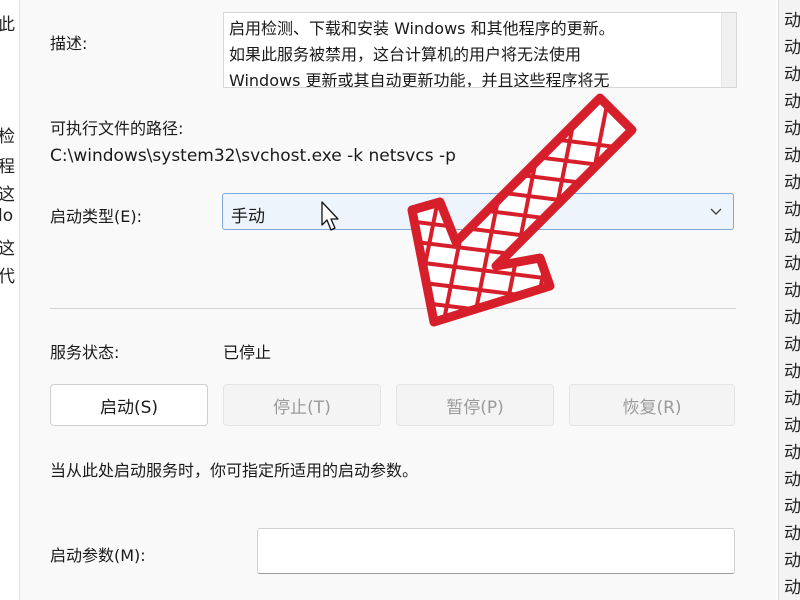 This screenshot has height=600, width=800. What do you see at coordinates (69, 43) in the screenshot?
I see `description-label: 描述:` at bounding box center [69, 43].